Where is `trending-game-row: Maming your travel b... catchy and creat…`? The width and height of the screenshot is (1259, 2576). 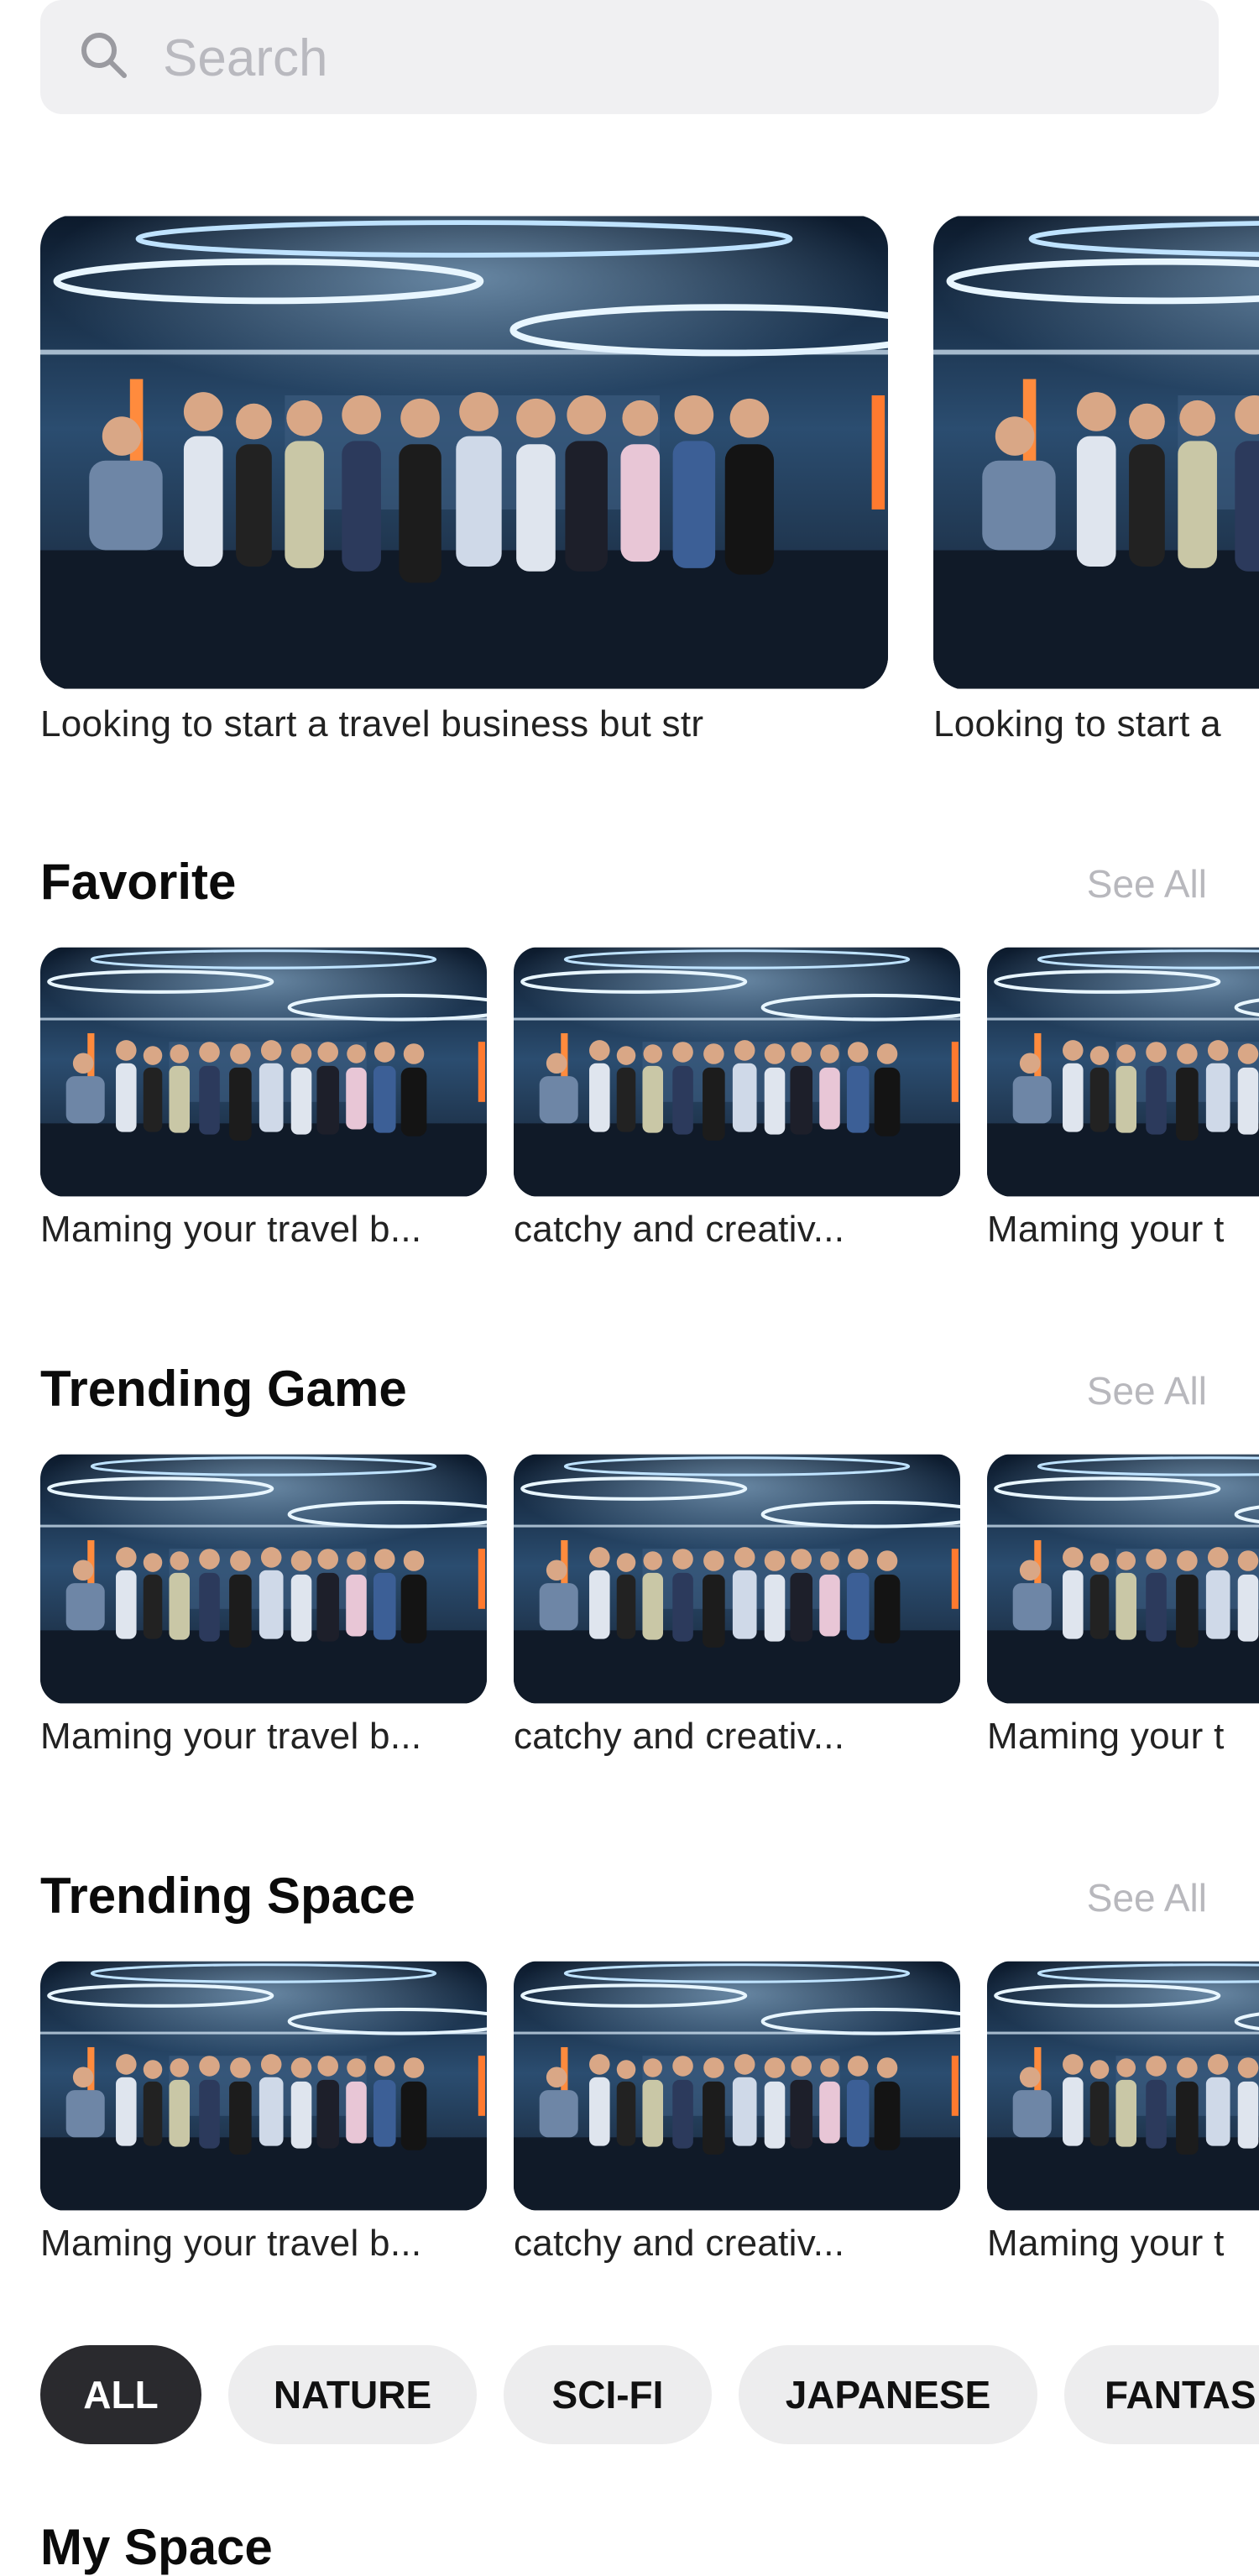 trending-game-row: Maming your travel b... catchy and creat… is located at coordinates (629, 1613).